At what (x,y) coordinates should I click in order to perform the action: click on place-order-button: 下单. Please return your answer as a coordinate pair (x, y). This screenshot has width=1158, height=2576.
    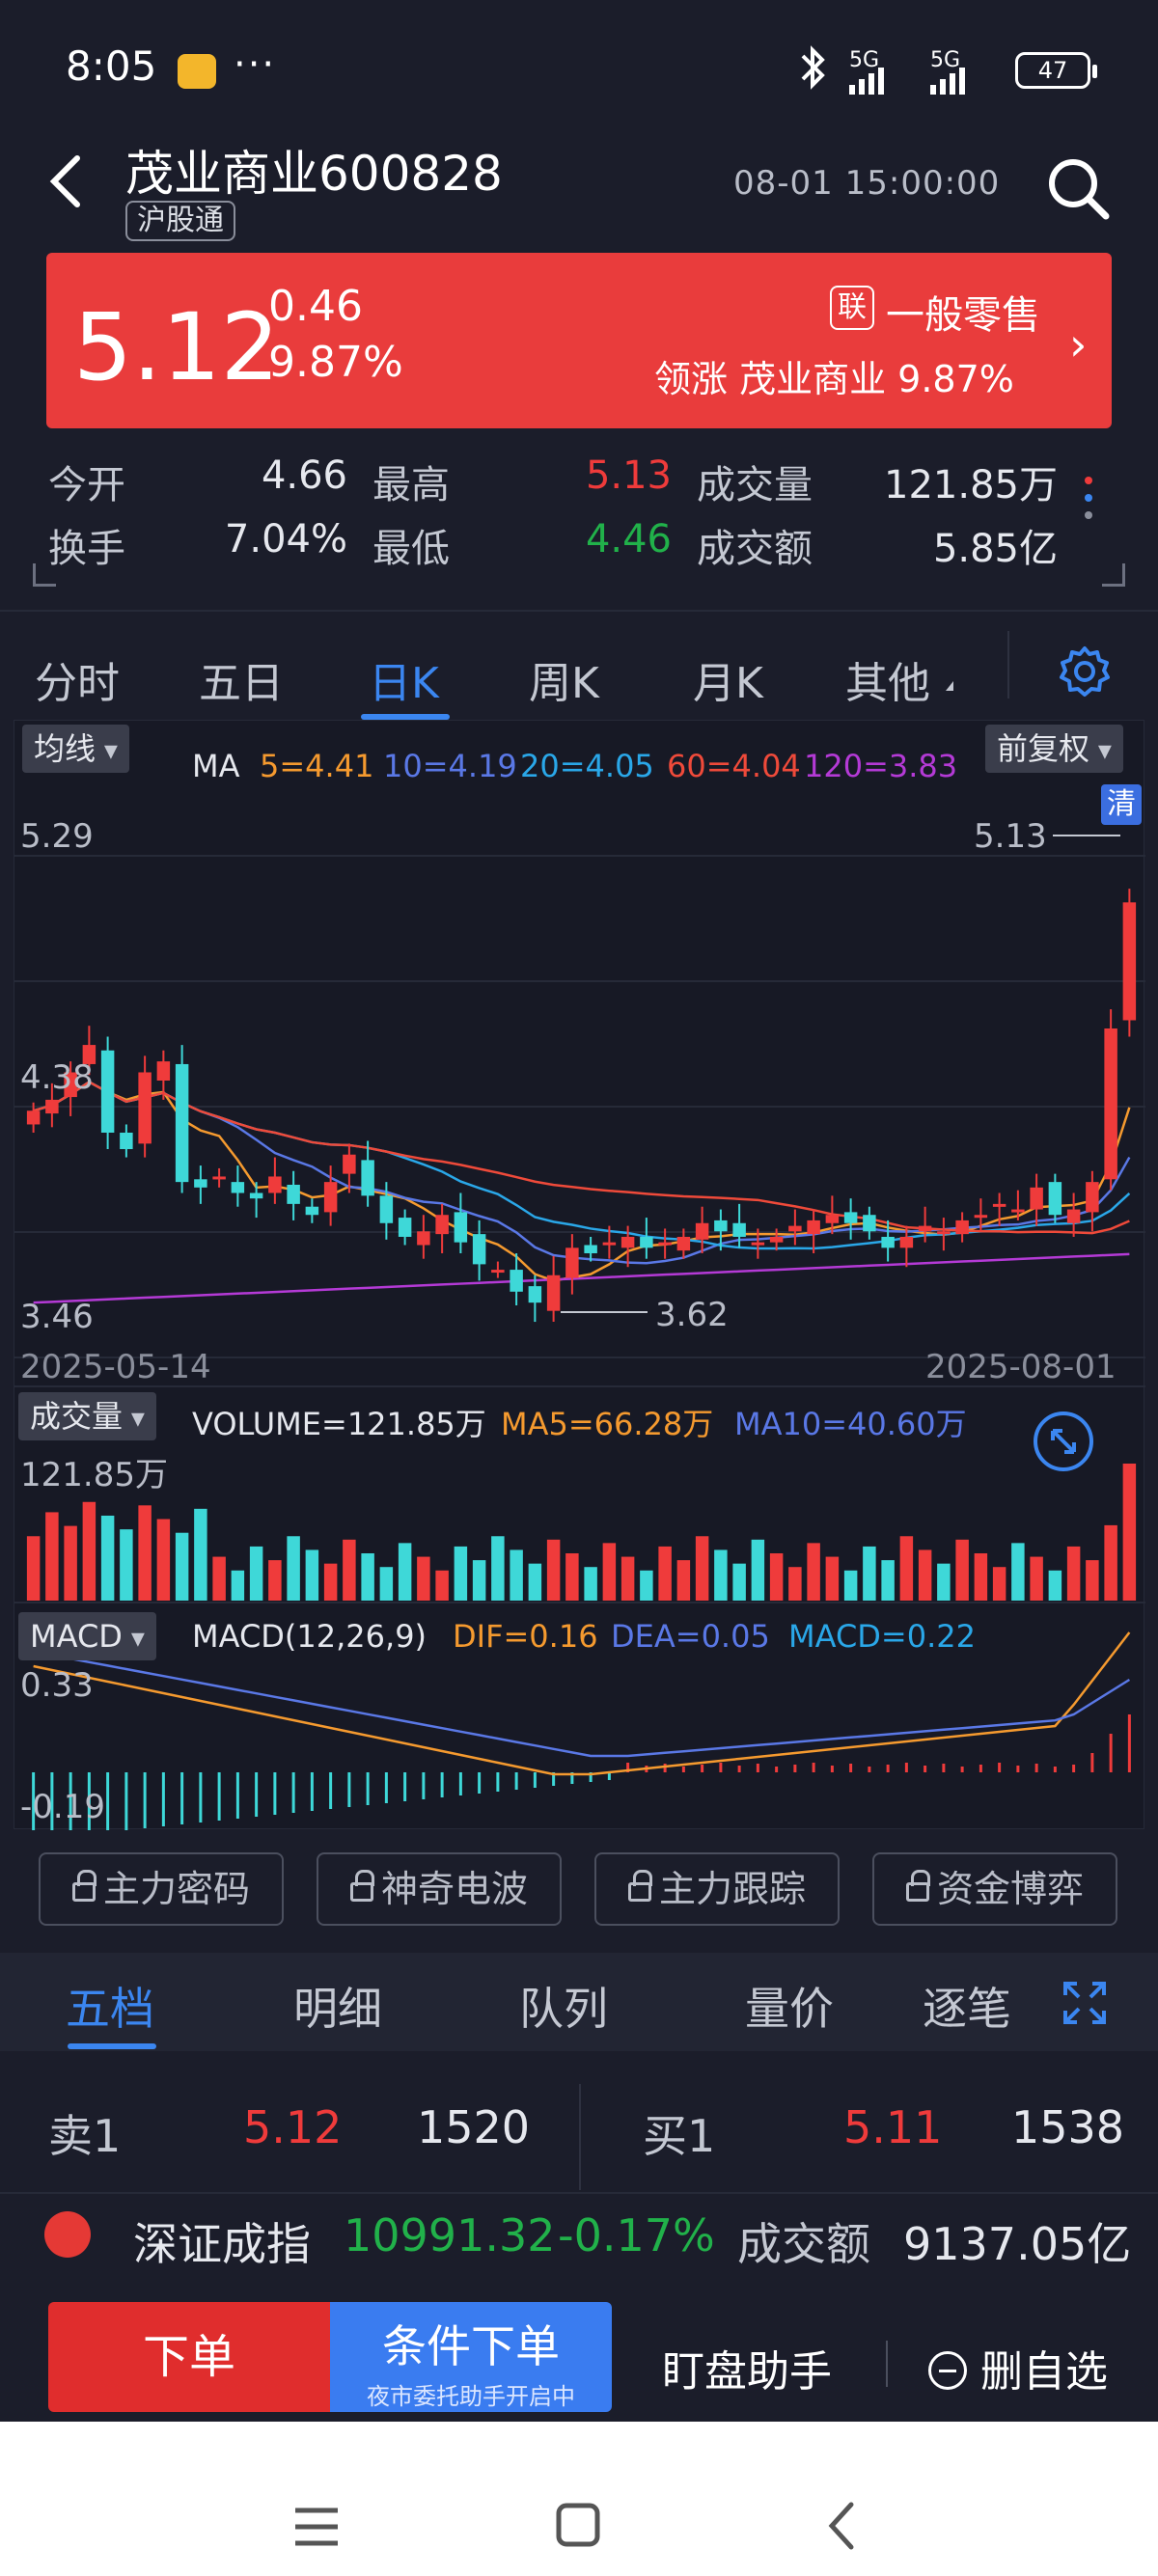
    Looking at the image, I should click on (189, 2357).